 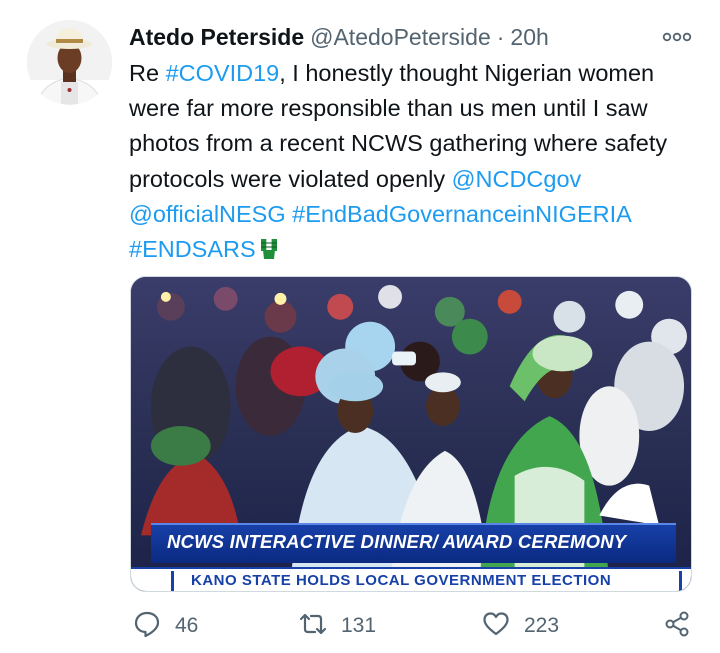 What do you see at coordinates (542, 625) in the screenshot?
I see `like-count: 223` at bounding box center [542, 625].